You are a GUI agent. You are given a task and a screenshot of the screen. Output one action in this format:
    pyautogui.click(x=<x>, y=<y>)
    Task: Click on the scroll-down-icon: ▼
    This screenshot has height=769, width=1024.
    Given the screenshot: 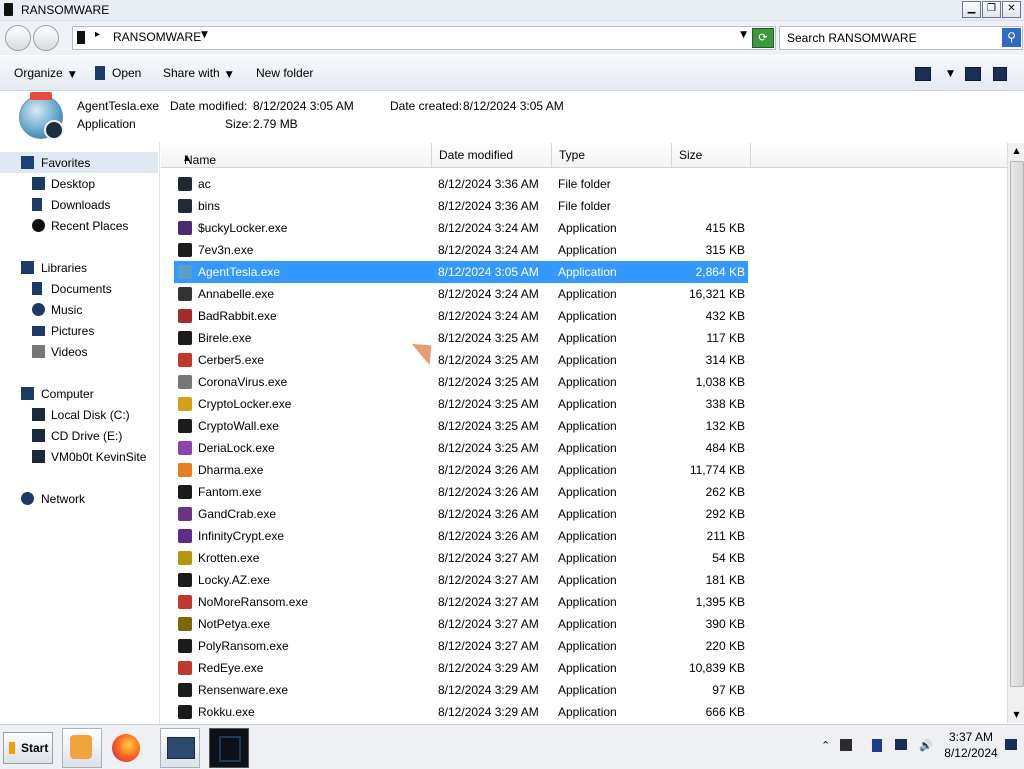 What is the action you would take?
    pyautogui.click(x=1016, y=715)
    